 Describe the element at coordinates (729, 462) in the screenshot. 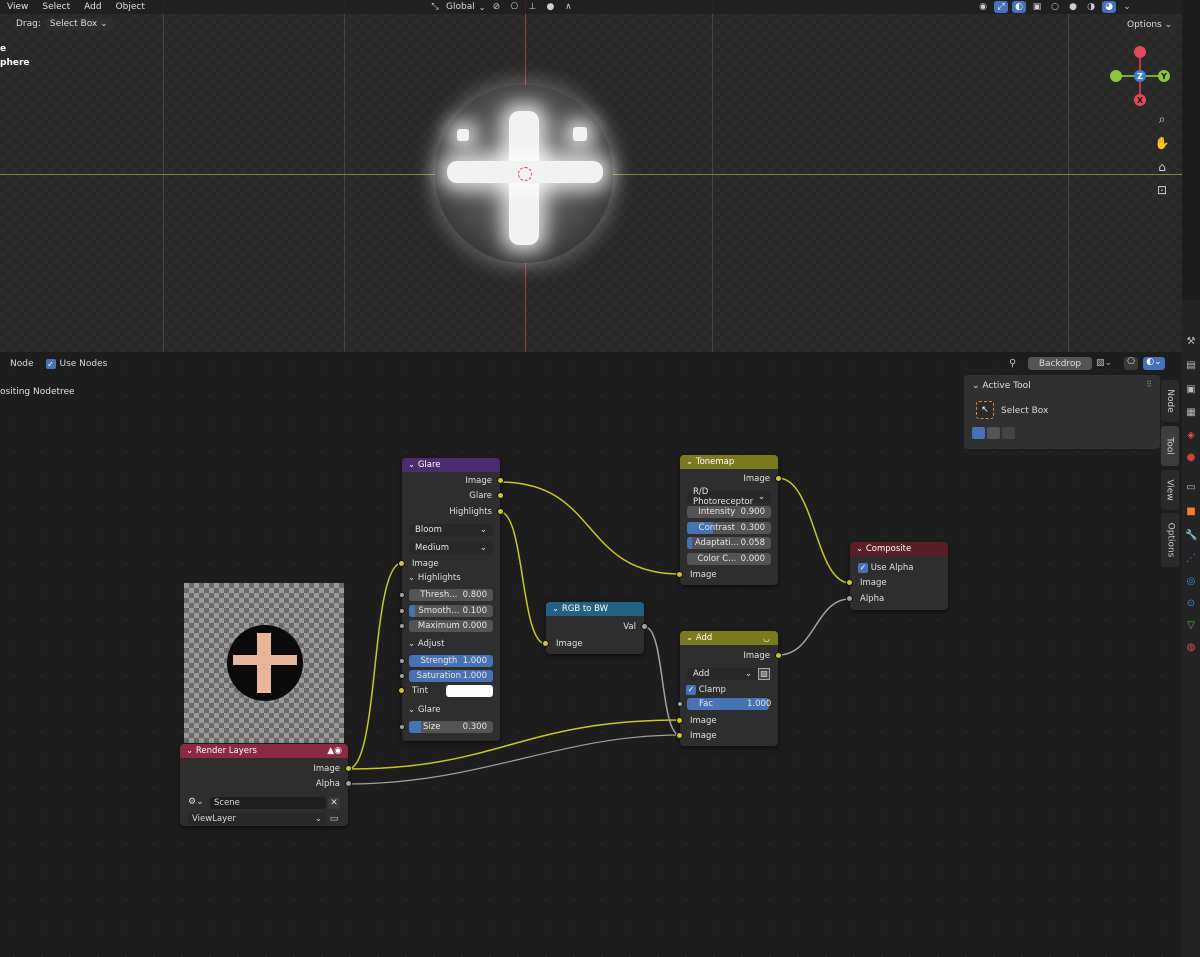

I see `tonemap-node-header: ⌄ Tonemap` at that location.